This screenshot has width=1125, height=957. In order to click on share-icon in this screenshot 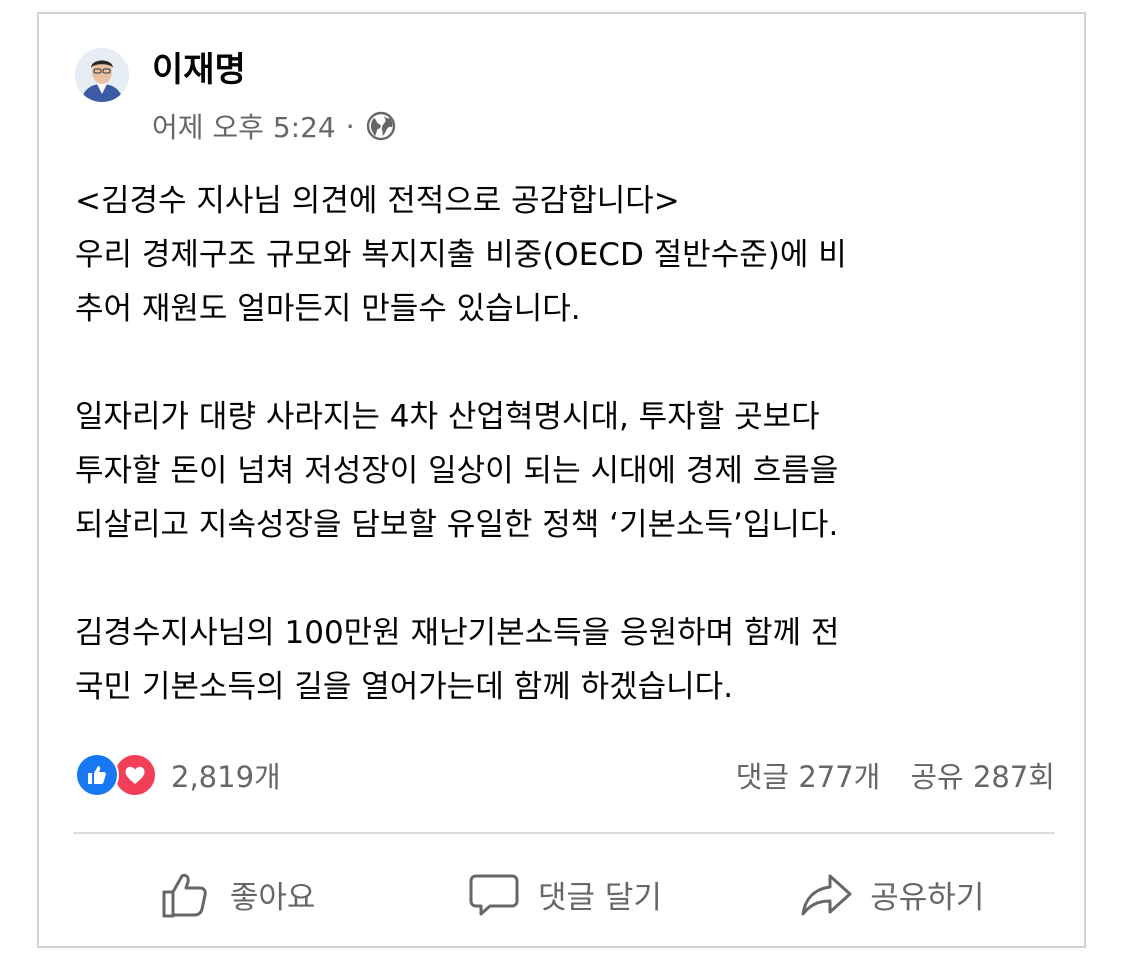, I will do `click(826, 895)`.